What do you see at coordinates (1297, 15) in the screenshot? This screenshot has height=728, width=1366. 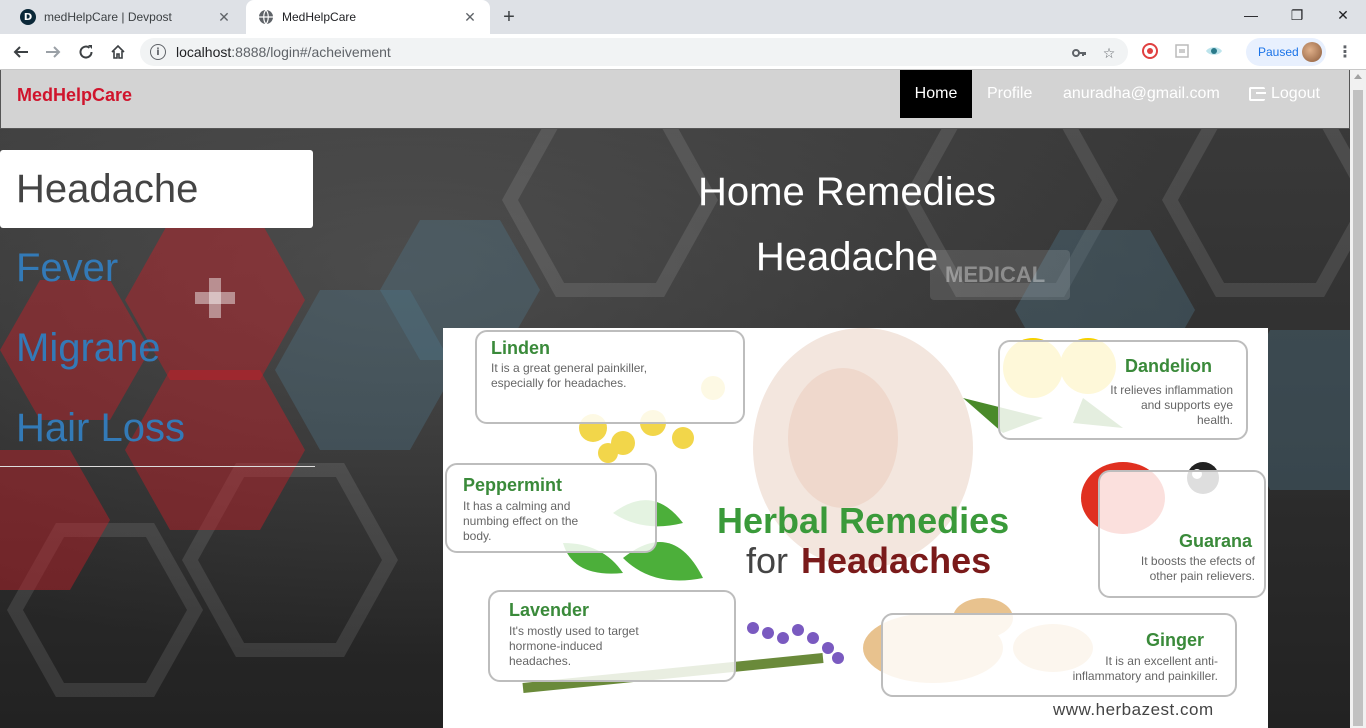 I see `restore-icon: ❐` at bounding box center [1297, 15].